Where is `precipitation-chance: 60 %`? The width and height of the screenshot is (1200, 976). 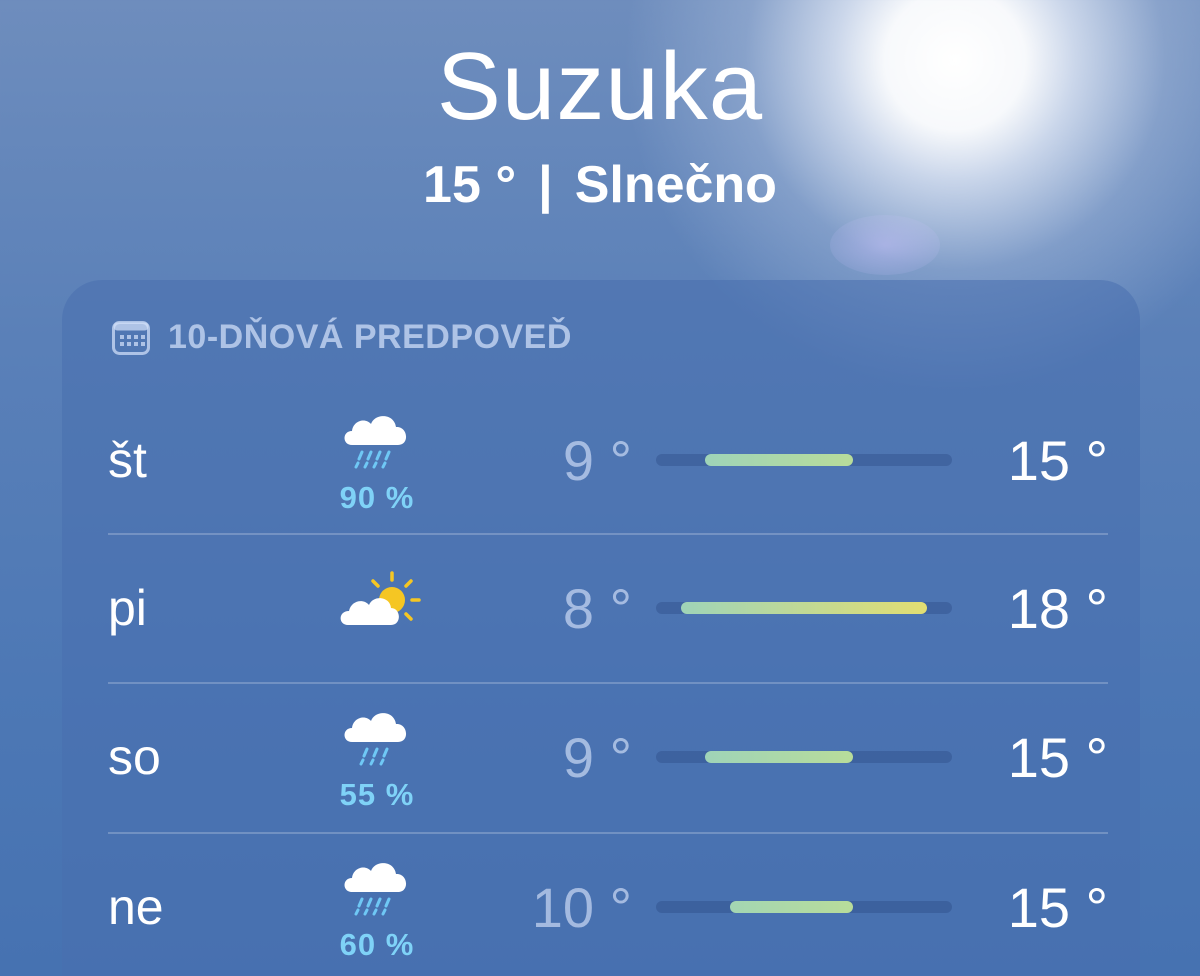 precipitation-chance: 60 % is located at coordinates (377, 944).